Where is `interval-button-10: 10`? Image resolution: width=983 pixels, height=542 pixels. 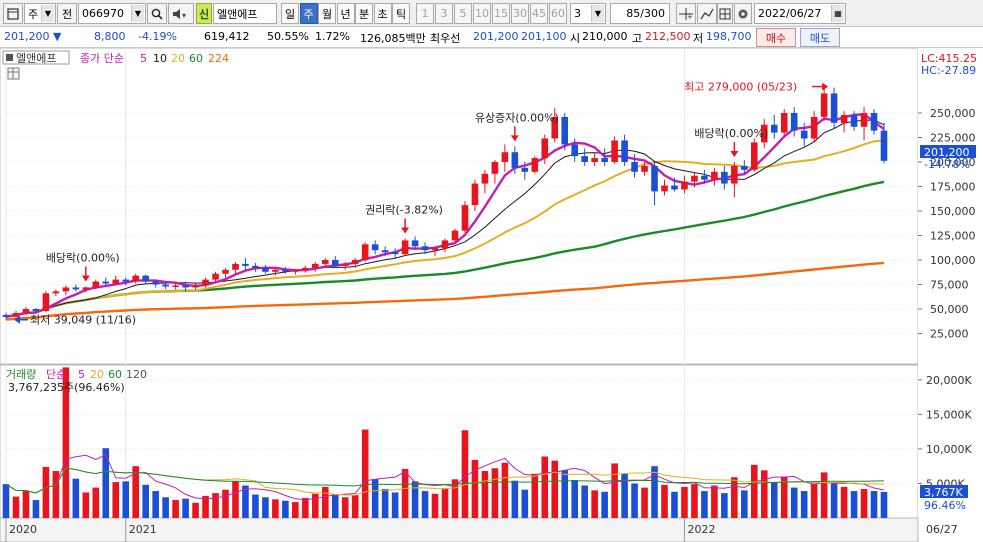
interval-button-10: 10 is located at coordinates (482, 13).